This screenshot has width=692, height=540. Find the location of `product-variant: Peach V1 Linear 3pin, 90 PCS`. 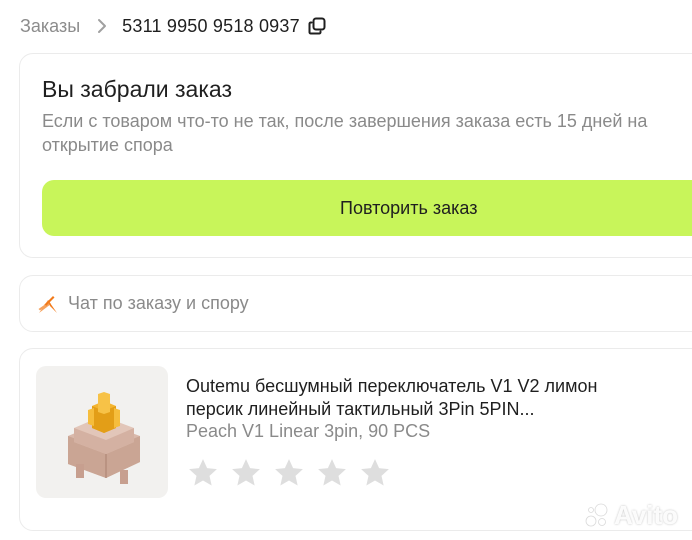

product-variant: Peach V1 Linear 3pin, 90 PCS is located at coordinates (308, 431).